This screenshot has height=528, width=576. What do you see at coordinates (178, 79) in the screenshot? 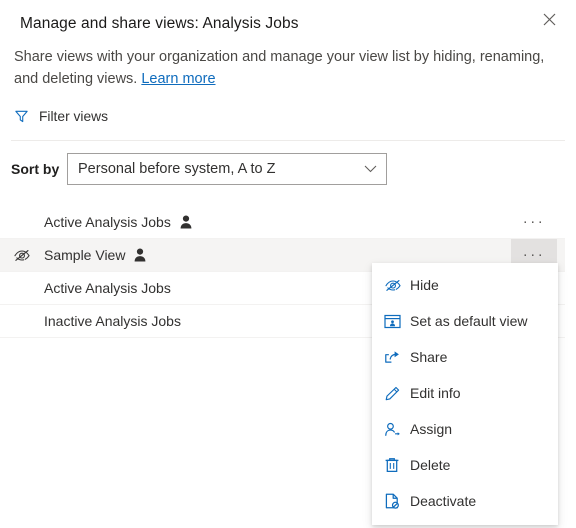
I see `learn-more-link: Learn more` at bounding box center [178, 79].